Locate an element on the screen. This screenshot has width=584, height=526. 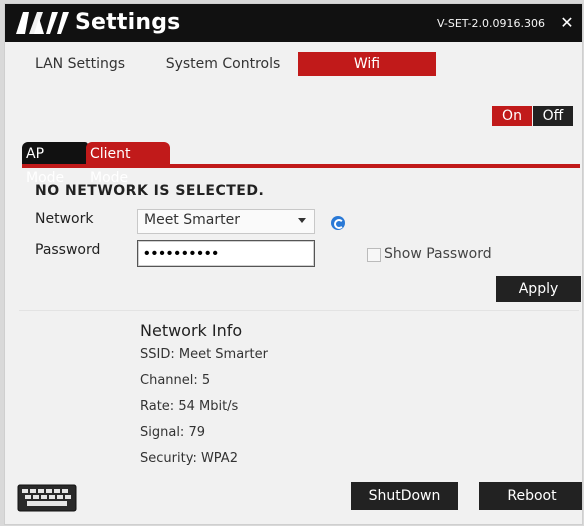
network-info-title: Network Info is located at coordinates (191, 330).